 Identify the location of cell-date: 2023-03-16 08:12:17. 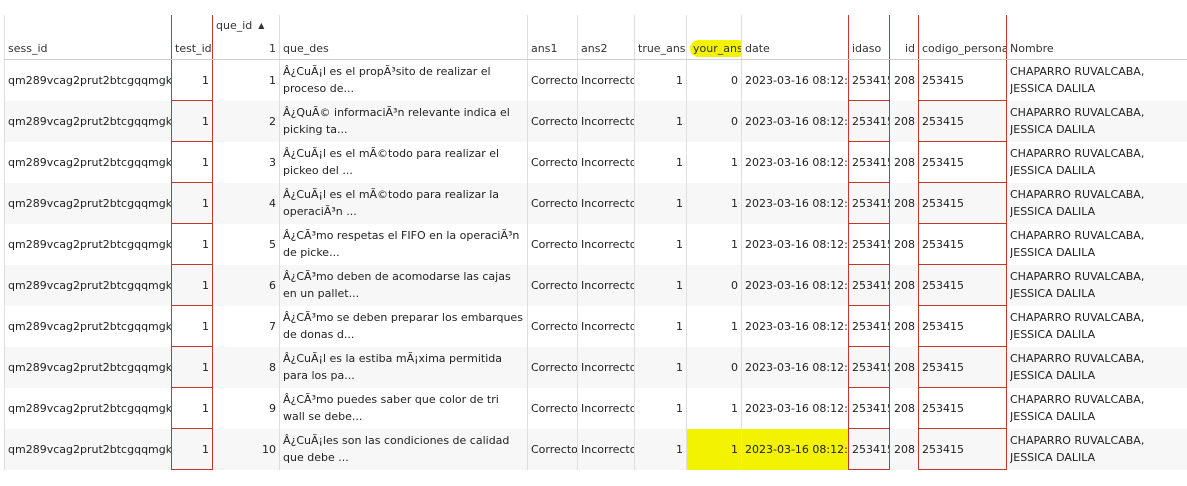
(795, 121).